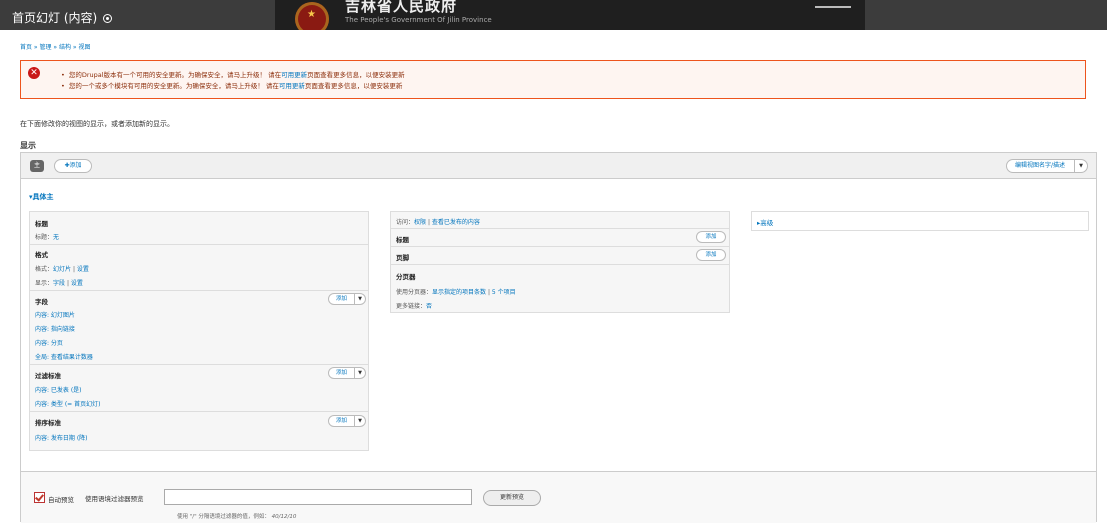 This screenshot has width=1107, height=527. Describe the element at coordinates (34, 73) in the screenshot. I see `error-icon: ✕` at that location.